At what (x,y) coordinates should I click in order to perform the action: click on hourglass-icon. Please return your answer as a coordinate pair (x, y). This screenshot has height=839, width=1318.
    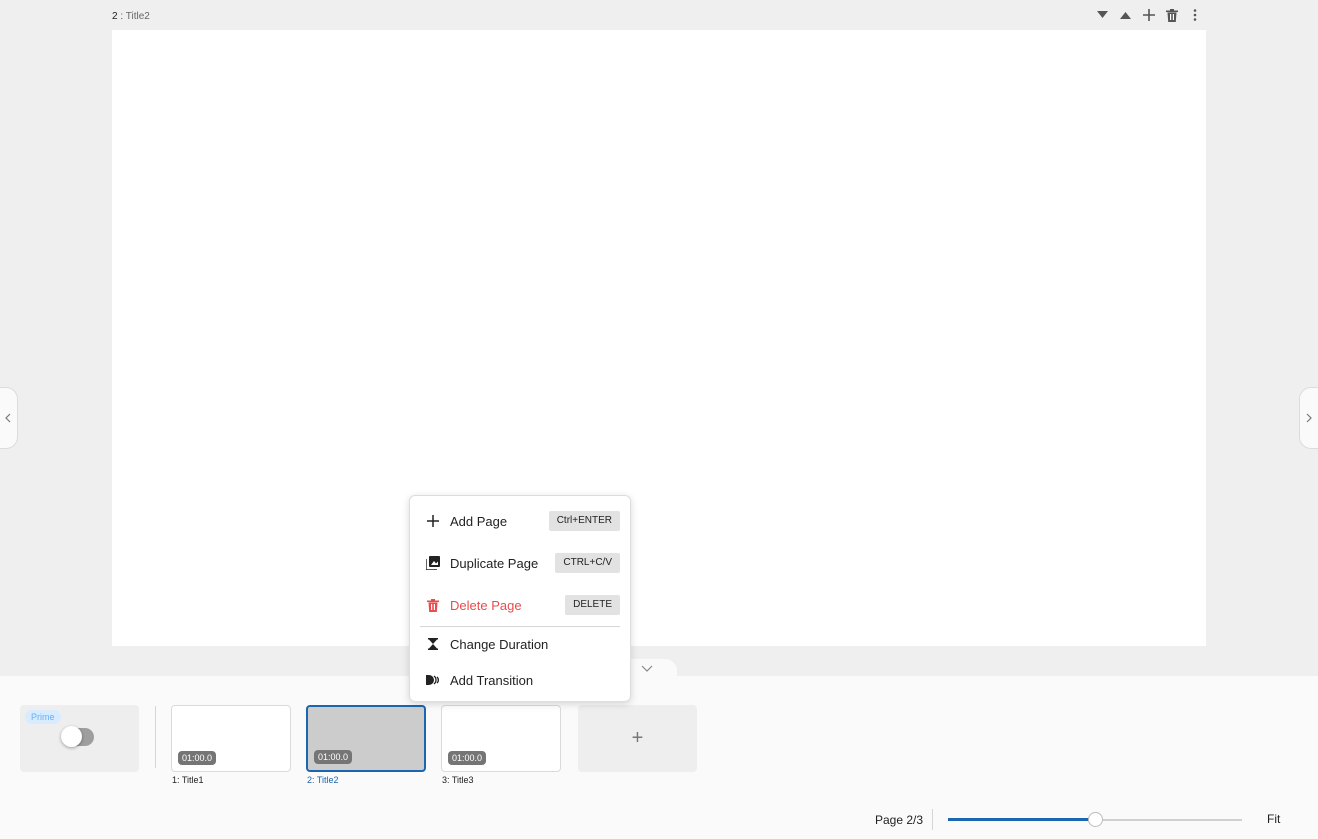
    Looking at the image, I should click on (433, 644).